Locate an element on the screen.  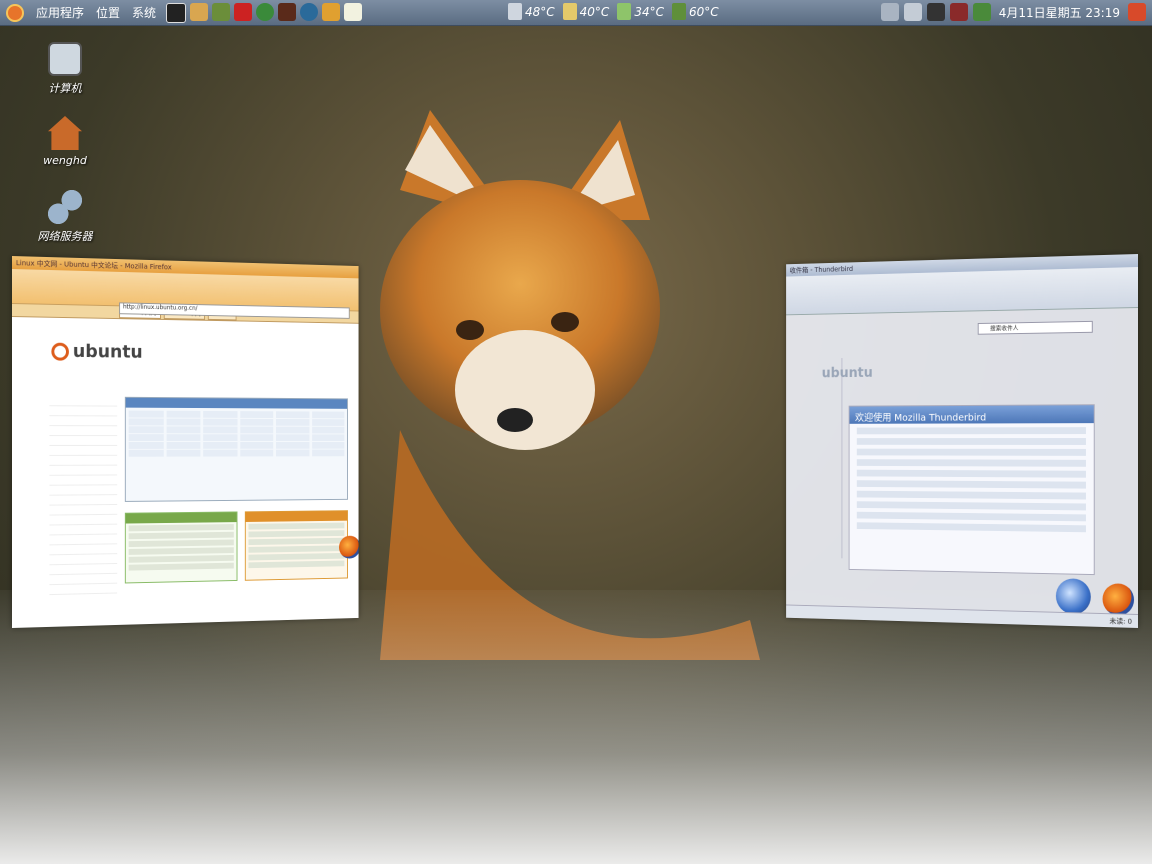
ranking-list is located at coordinates (83, 496).